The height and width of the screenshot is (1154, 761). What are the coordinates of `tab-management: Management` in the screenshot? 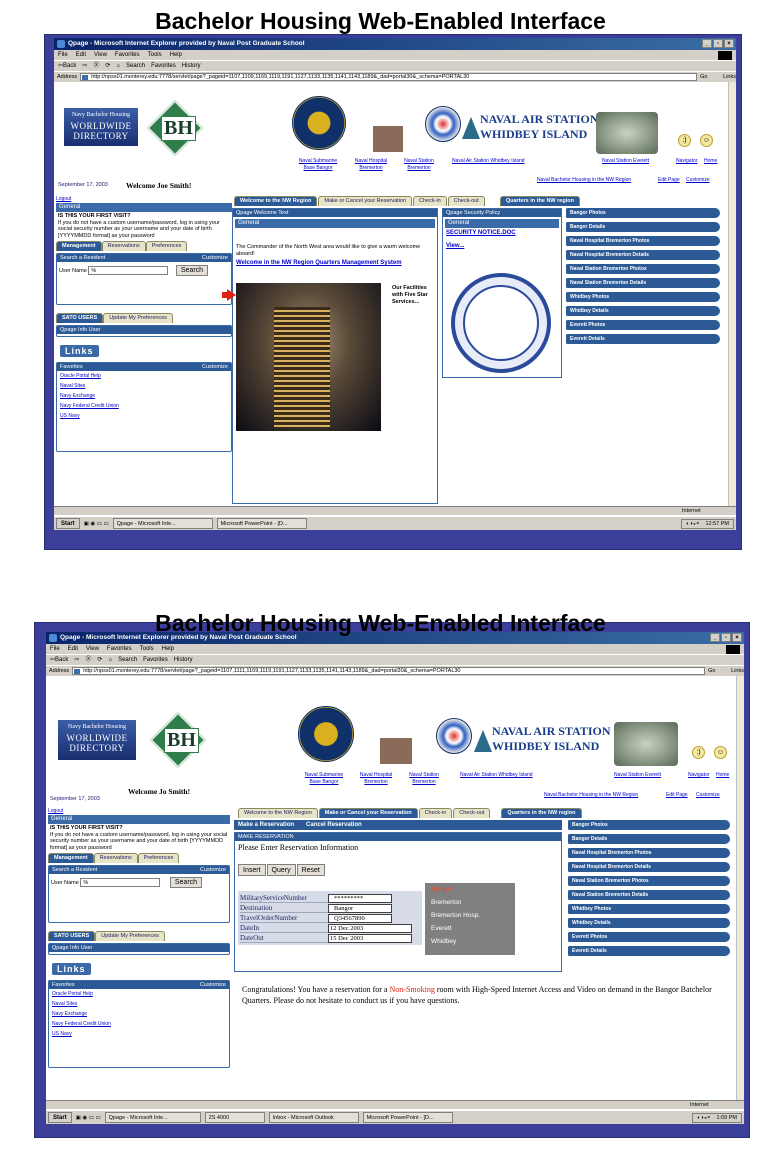 It's located at (79, 246).